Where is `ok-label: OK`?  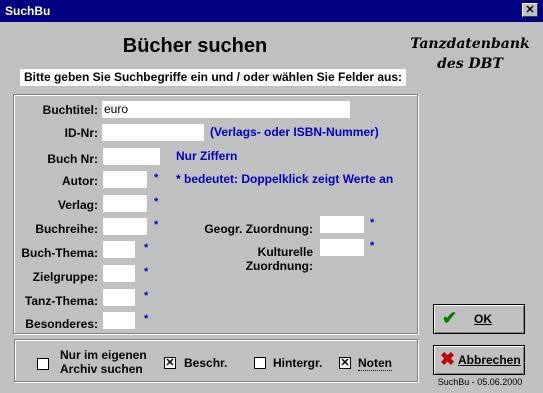
ok-label: OK is located at coordinates (483, 319).